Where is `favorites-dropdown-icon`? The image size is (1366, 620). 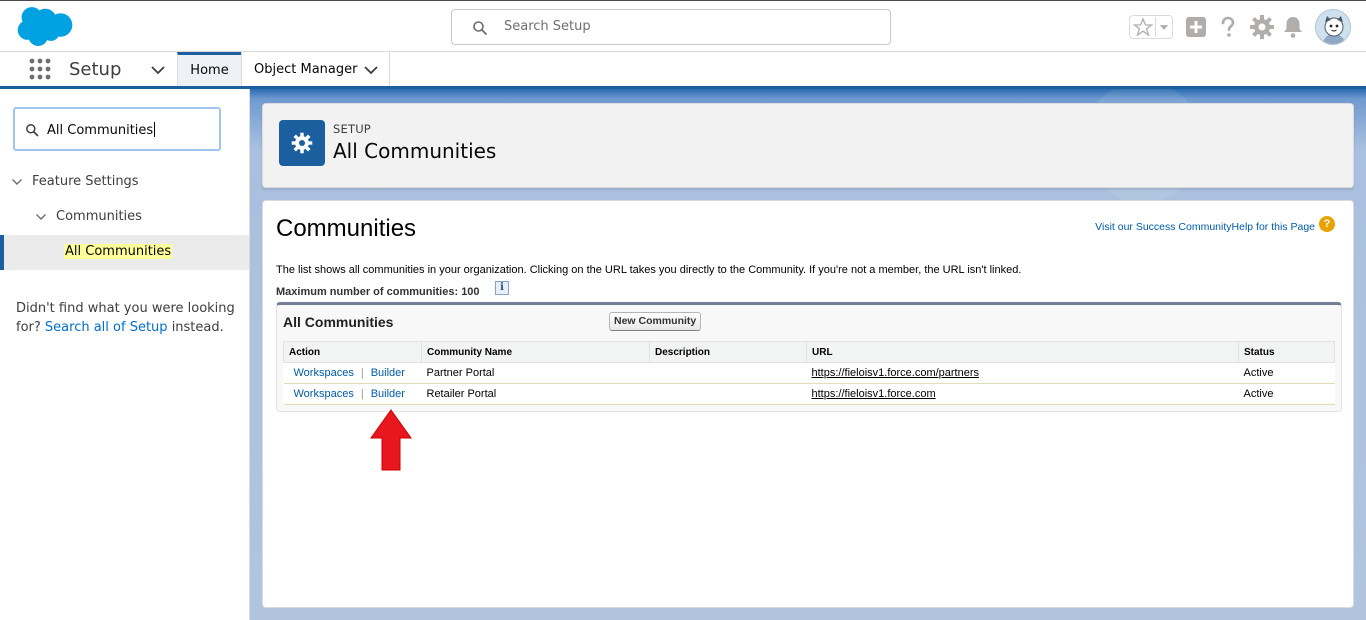 favorites-dropdown-icon is located at coordinates (1163, 27).